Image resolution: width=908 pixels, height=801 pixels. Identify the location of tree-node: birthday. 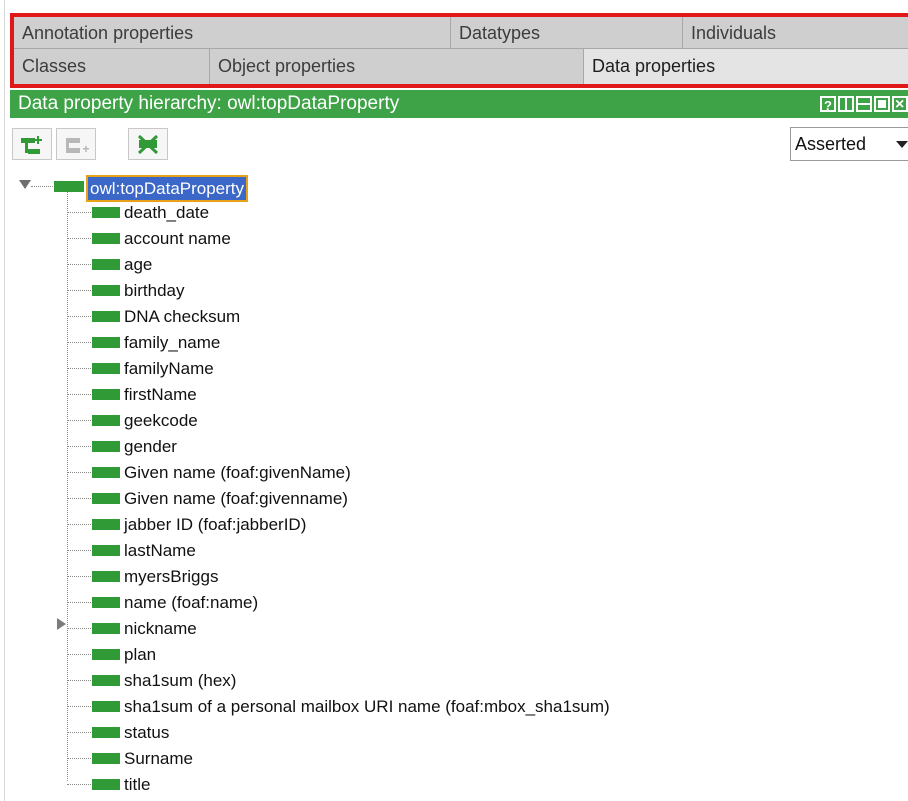
(450, 291).